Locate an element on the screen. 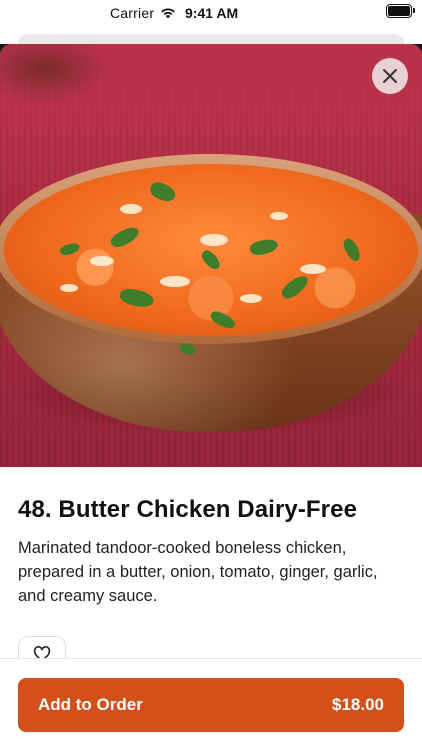 The width and height of the screenshot is (422, 750). close-button is located at coordinates (390, 76).